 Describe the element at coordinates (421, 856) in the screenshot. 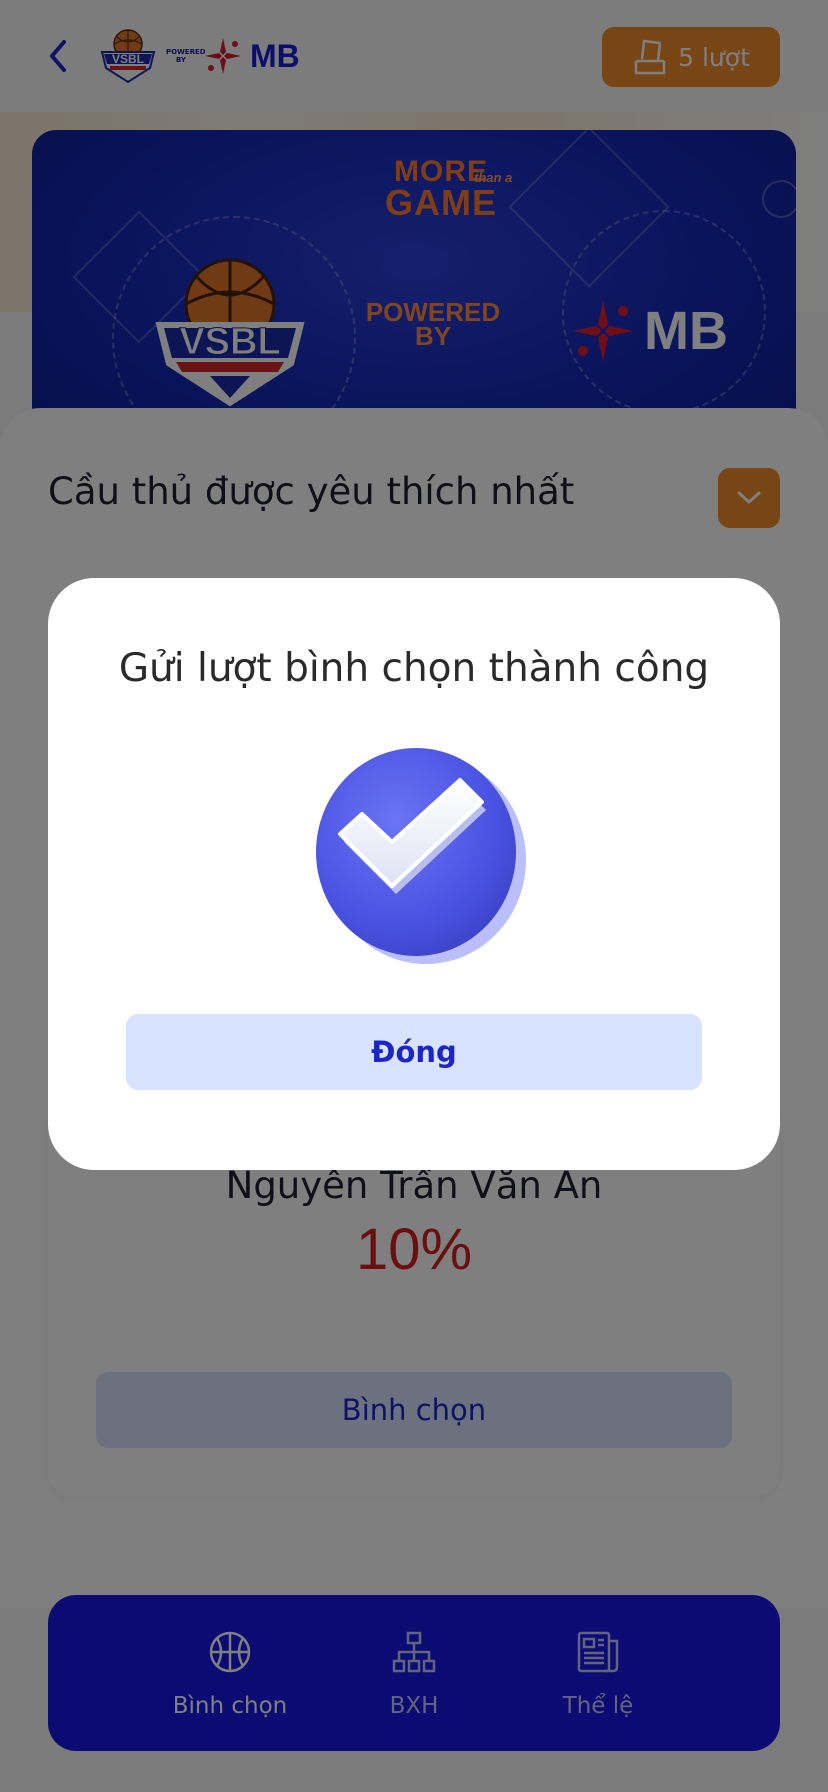

I see `success-check-icon` at that location.